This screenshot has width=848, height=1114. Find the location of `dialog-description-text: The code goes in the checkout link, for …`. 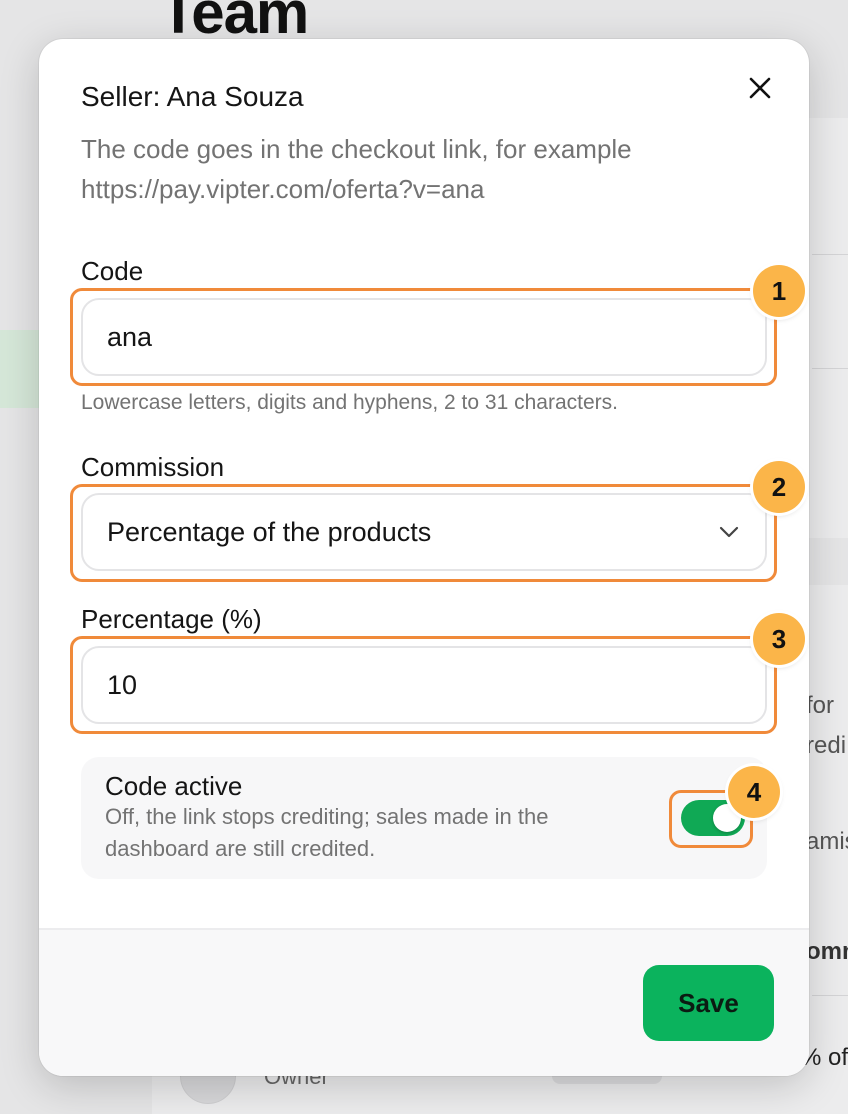

dialog-description-text: The code goes in the checkout link, for … is located at coordinates (356, 149).